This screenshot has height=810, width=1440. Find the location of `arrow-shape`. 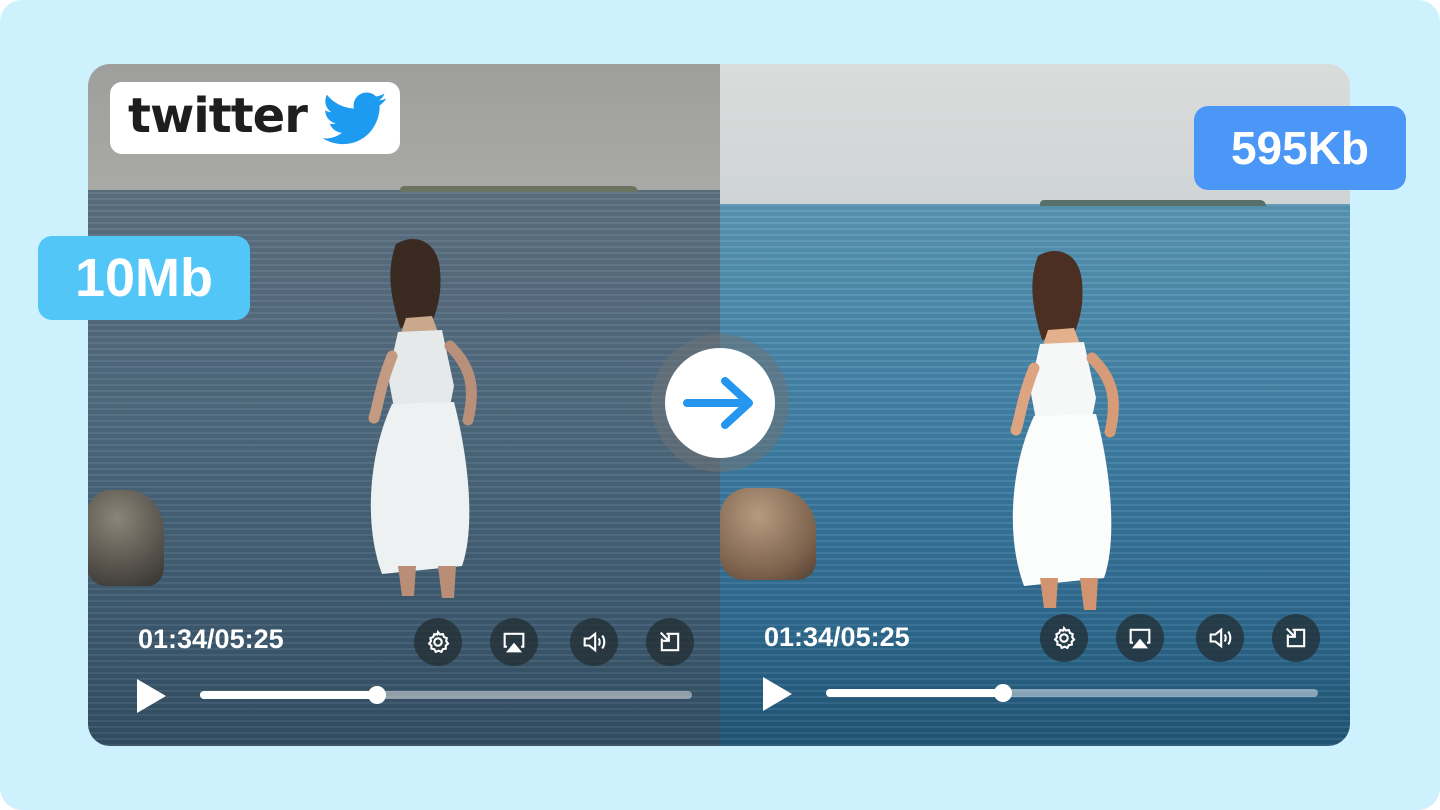

arrow-shape is located at coordinates (718, 403).